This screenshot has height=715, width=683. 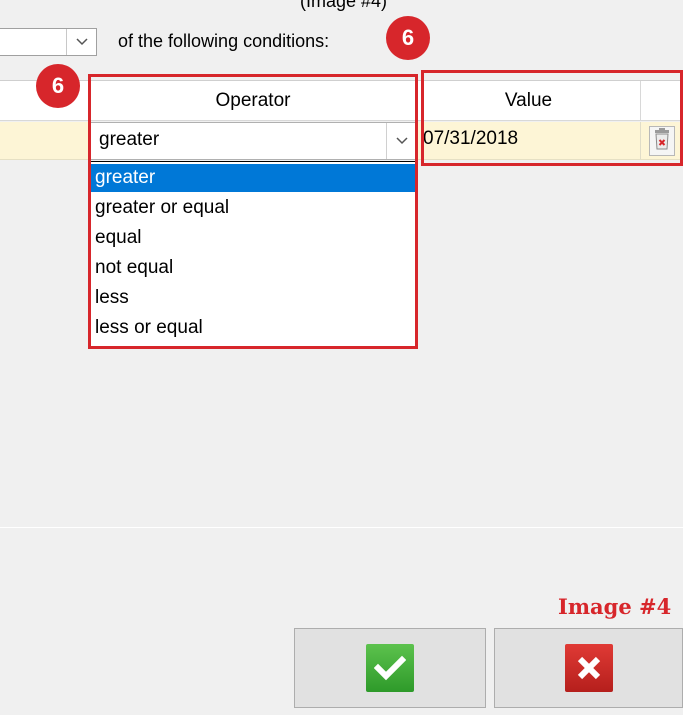 I want to click on chevron-down-icon, so click(x=81, y=42).